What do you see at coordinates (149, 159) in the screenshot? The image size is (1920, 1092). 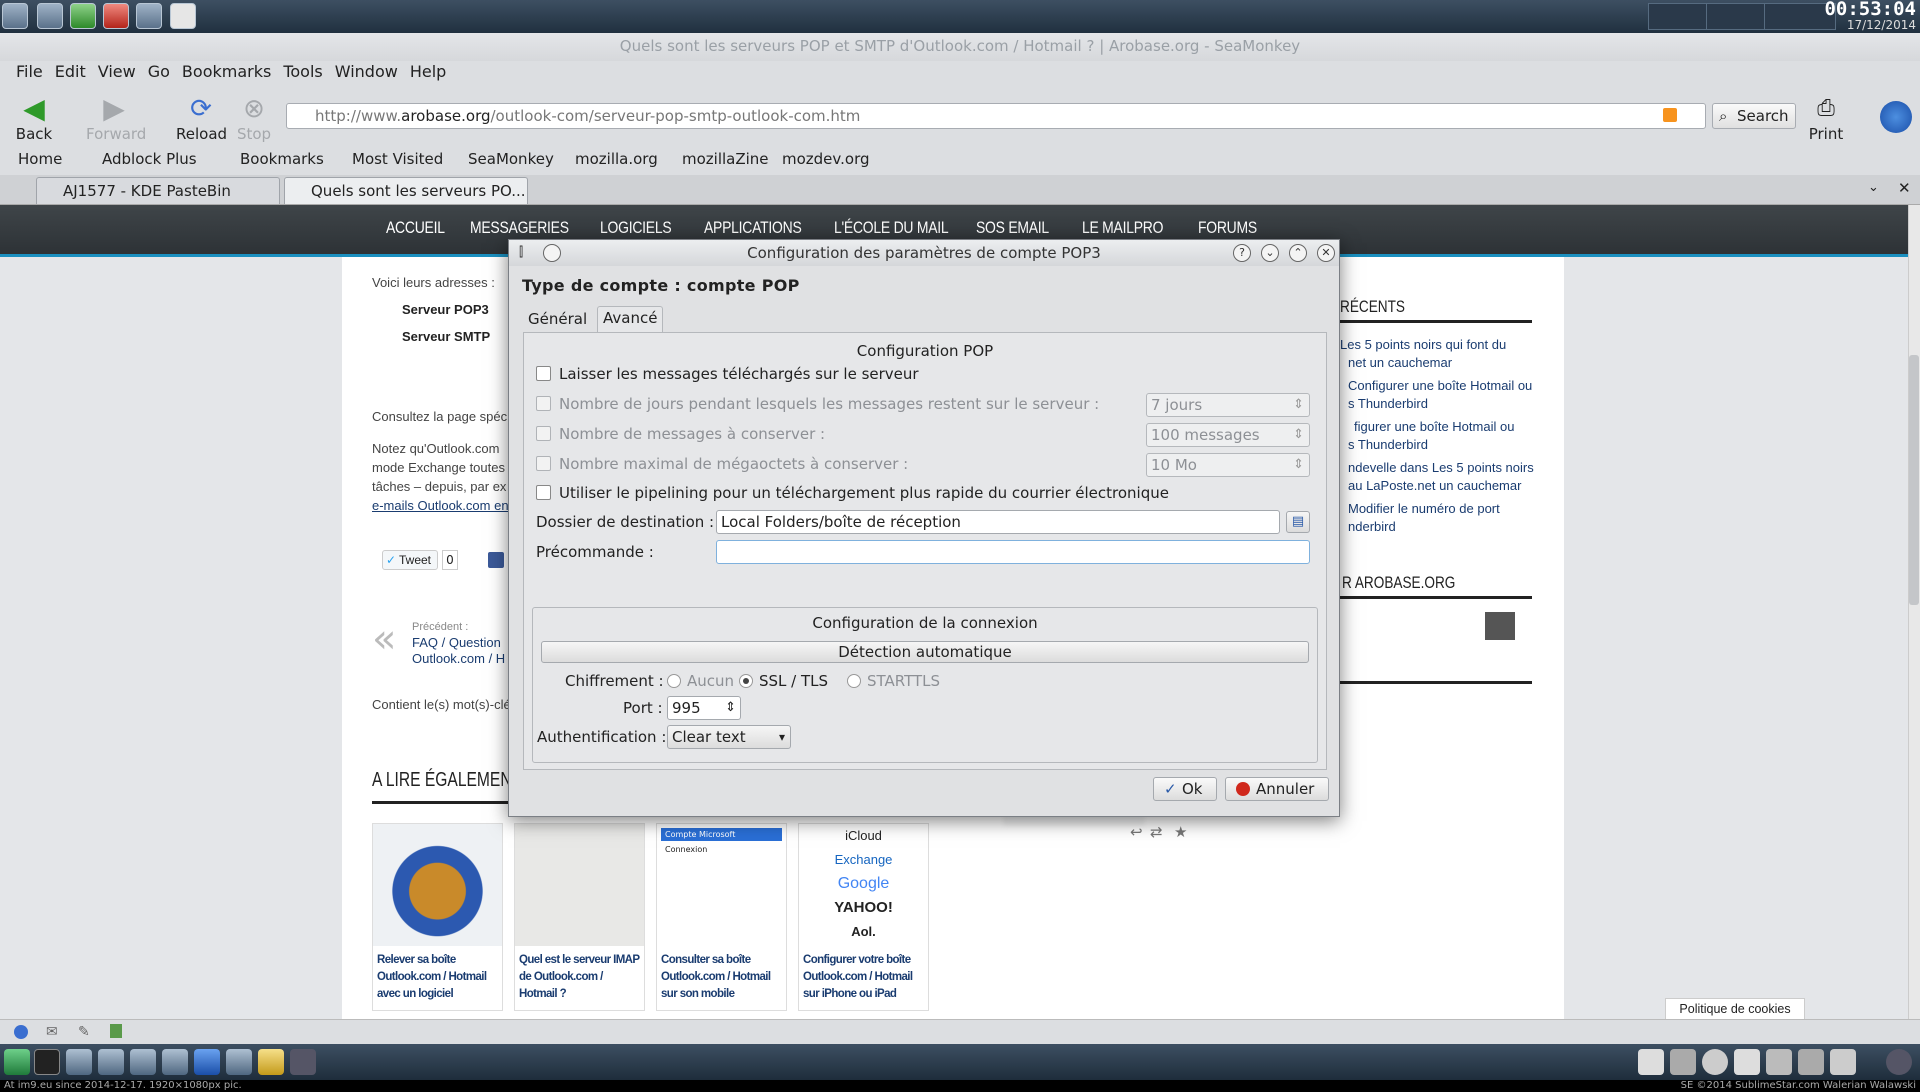 I see `bookmark-adblock-plus: Adblock Plus` at bounding box center [149, 159].